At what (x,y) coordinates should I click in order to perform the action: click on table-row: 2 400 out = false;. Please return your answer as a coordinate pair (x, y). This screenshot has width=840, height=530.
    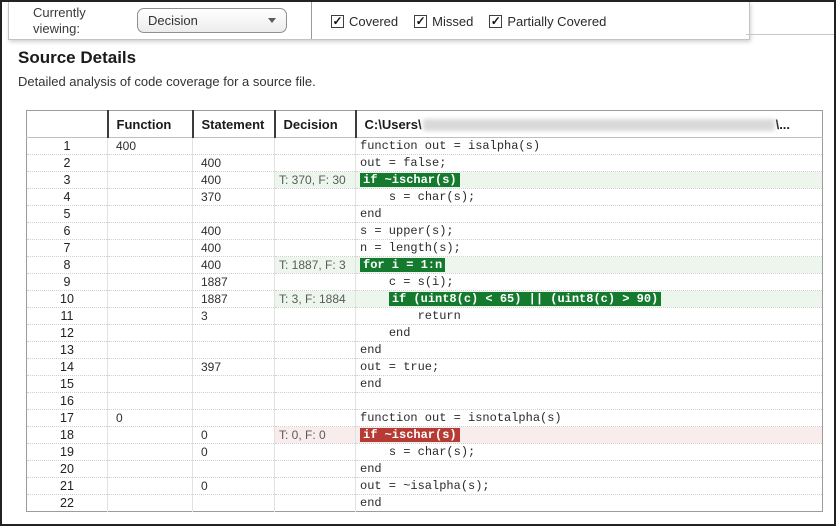
    Looking at the image, I should click on (424, 163).